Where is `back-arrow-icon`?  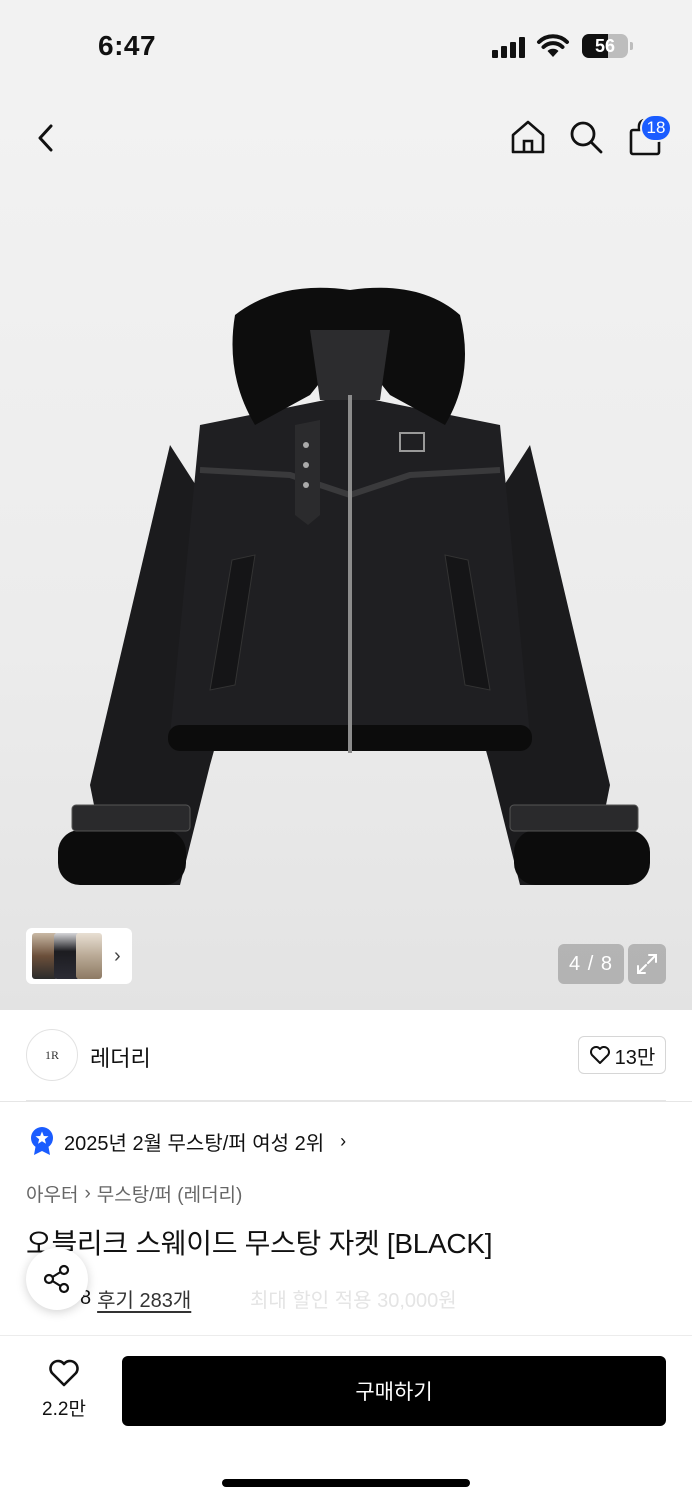 back-arrow-icon is located at coordinates (45, 138).